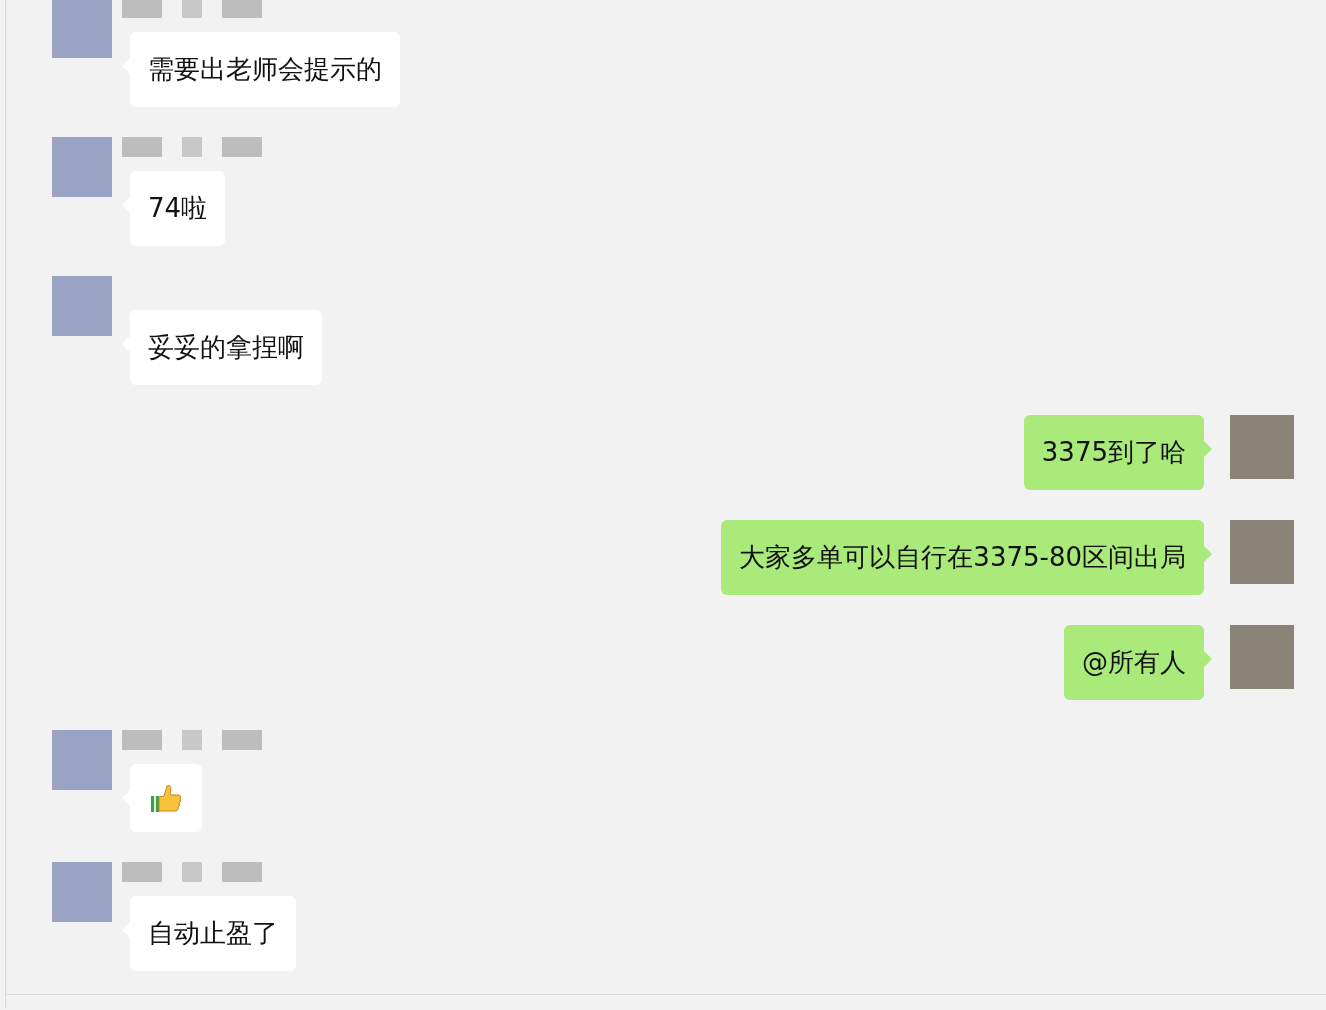  What do you see at coordinates (1113, 452) in the screenshot?
I see `sent-message-bubble: 3375到了哈` at bounding box center [1113, 452].